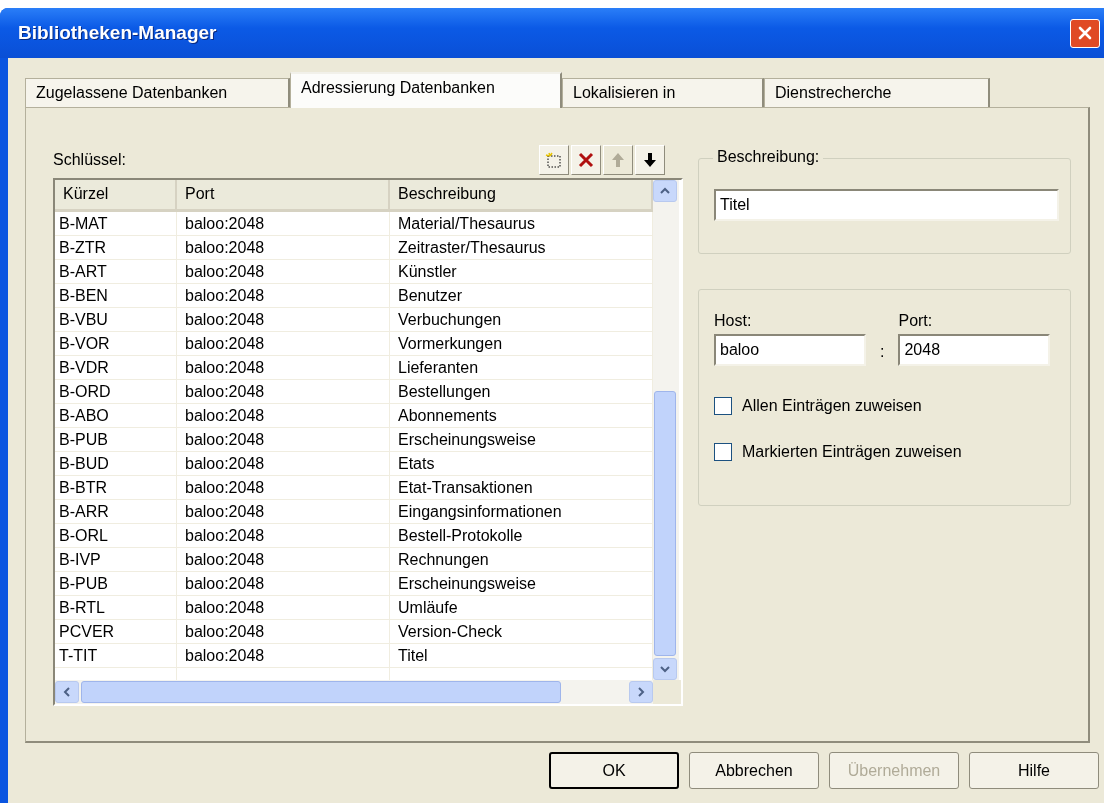 The height and width of the screenshot is (803, 1104). Describe the element at coordinates (116, 463) in the screenshot. I see `table-cell: B-BUD` at that location.